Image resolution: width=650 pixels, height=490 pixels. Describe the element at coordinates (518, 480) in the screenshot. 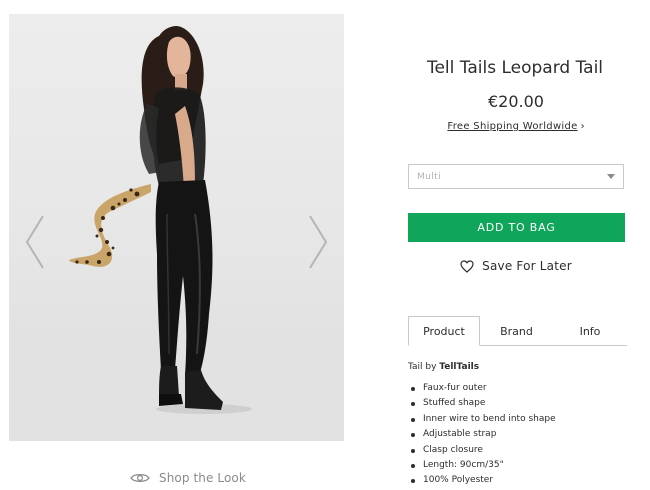

I see `list-item: 100% Polyester` at that location.